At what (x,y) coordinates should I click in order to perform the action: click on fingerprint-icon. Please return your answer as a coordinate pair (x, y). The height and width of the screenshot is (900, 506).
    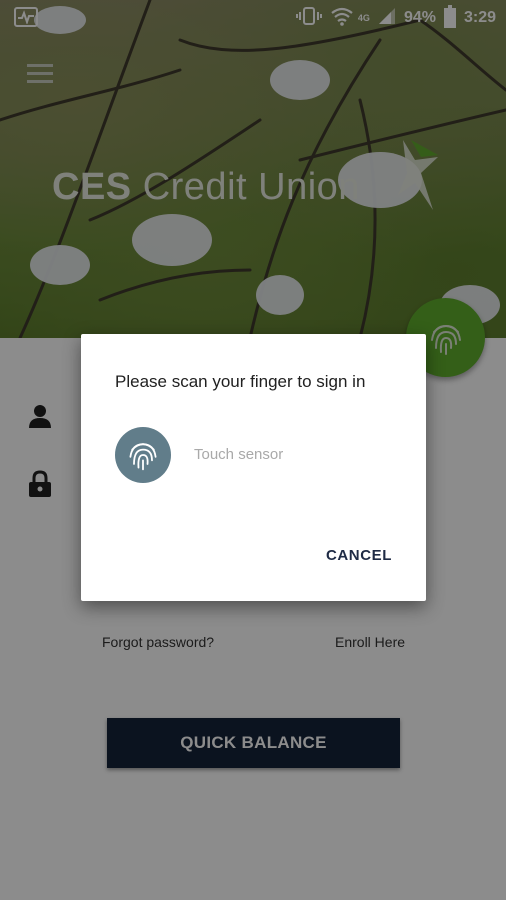
    Looking at the image, I should click on (143, 455).